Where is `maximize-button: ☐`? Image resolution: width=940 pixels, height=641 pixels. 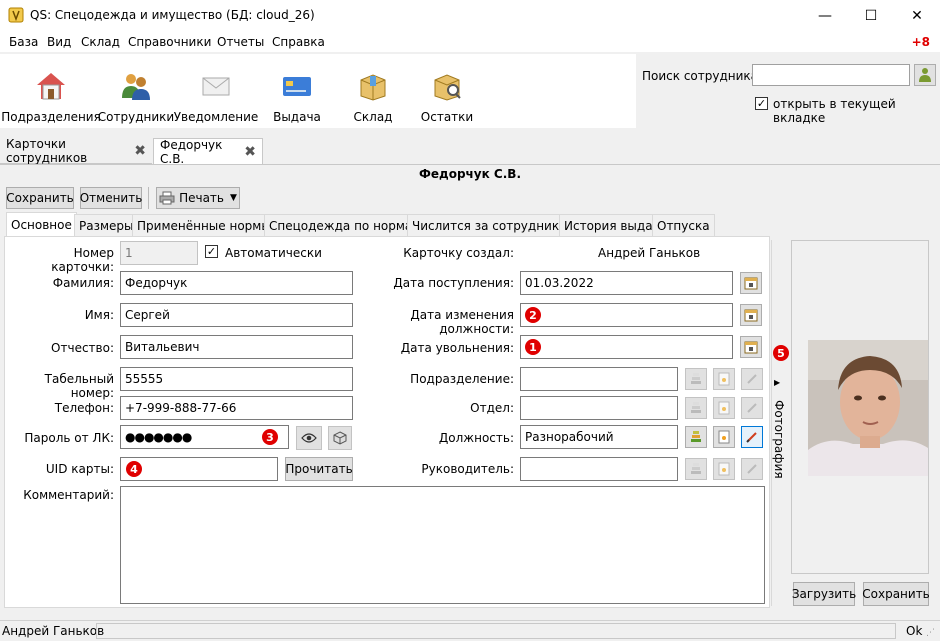
maximize-button: ☐ is located at coordinates (871, 16).